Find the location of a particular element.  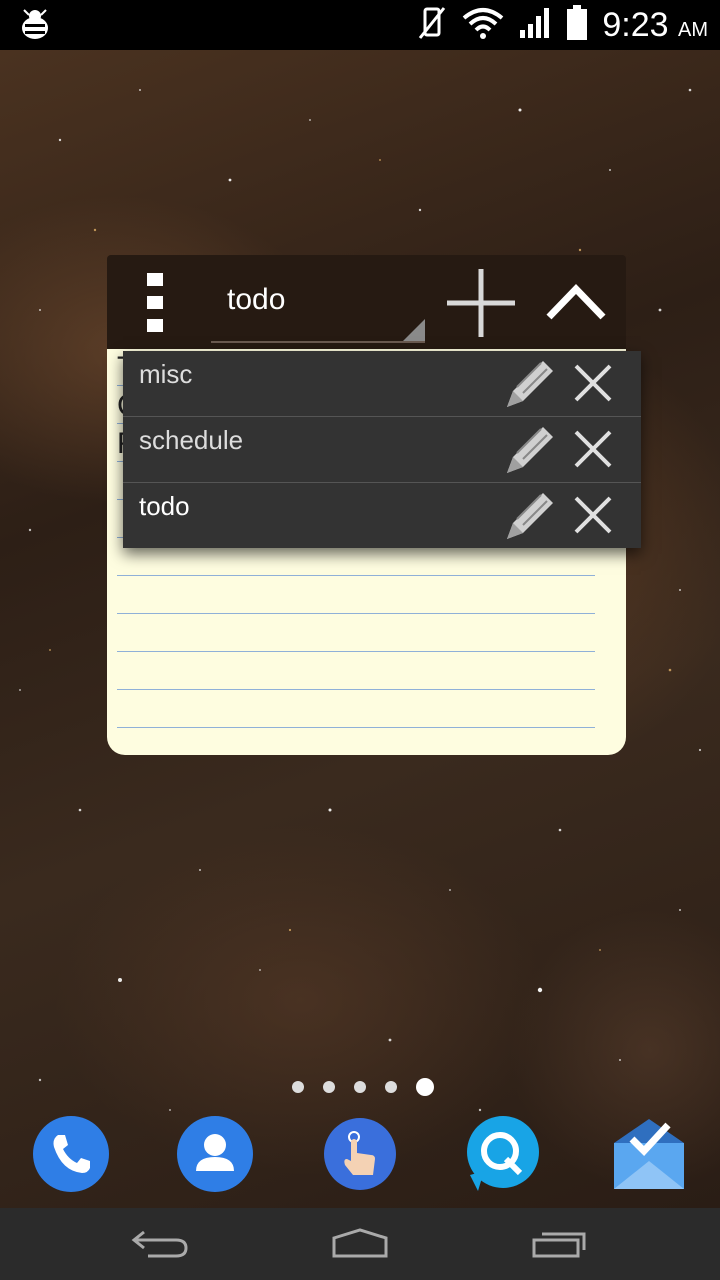

navigation-bar is located at coordinates (360, 1244).